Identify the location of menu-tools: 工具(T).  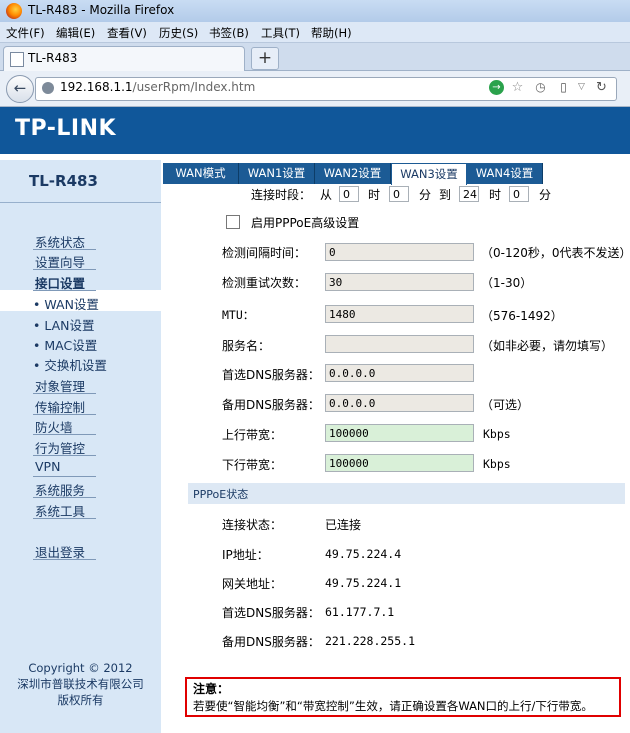
(280, 33).